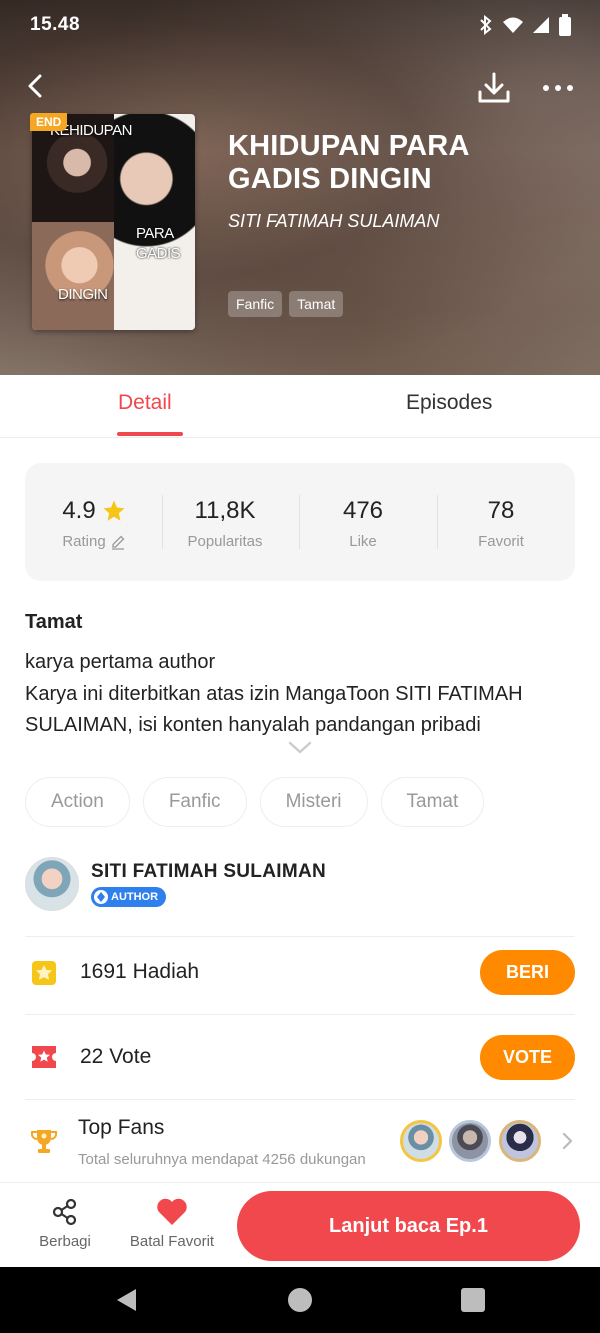 Image resolution: width=600 pixels, height=1333 pixels. What do you see at coordinates (54, 622) in the screenshot?
I see `completion-status: Tamat` at bounding box center [54, 622].